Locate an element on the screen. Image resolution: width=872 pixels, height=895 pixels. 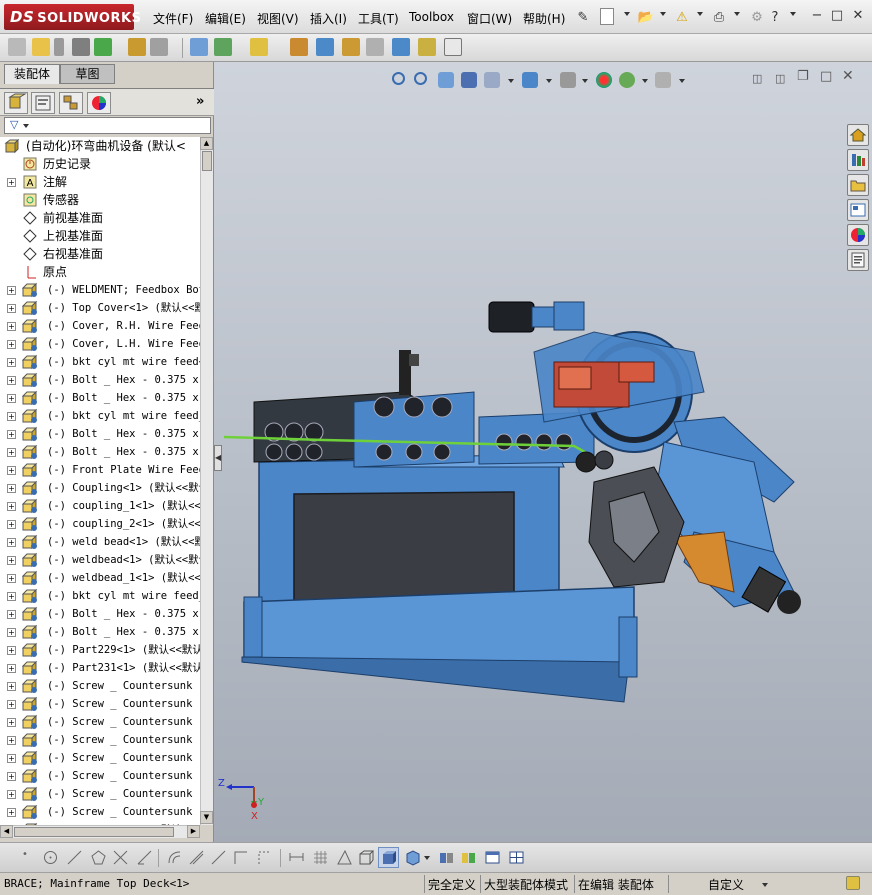
polygon-icon is located at coordinates (98, 857).